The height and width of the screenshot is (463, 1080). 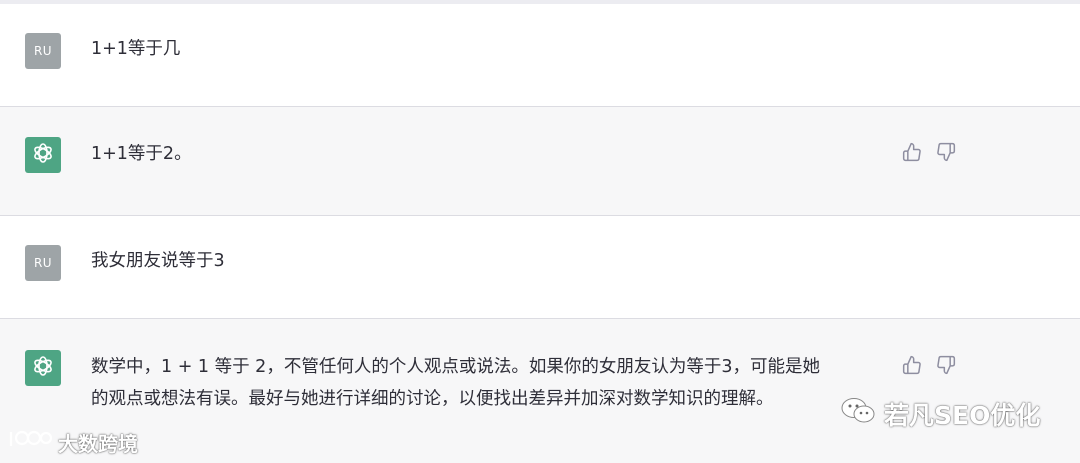 What do you see at coordinates (962, 415) in the screenshot?
I see `watermark-text: 若凡SEO优化` at bounding box center [962, 415].